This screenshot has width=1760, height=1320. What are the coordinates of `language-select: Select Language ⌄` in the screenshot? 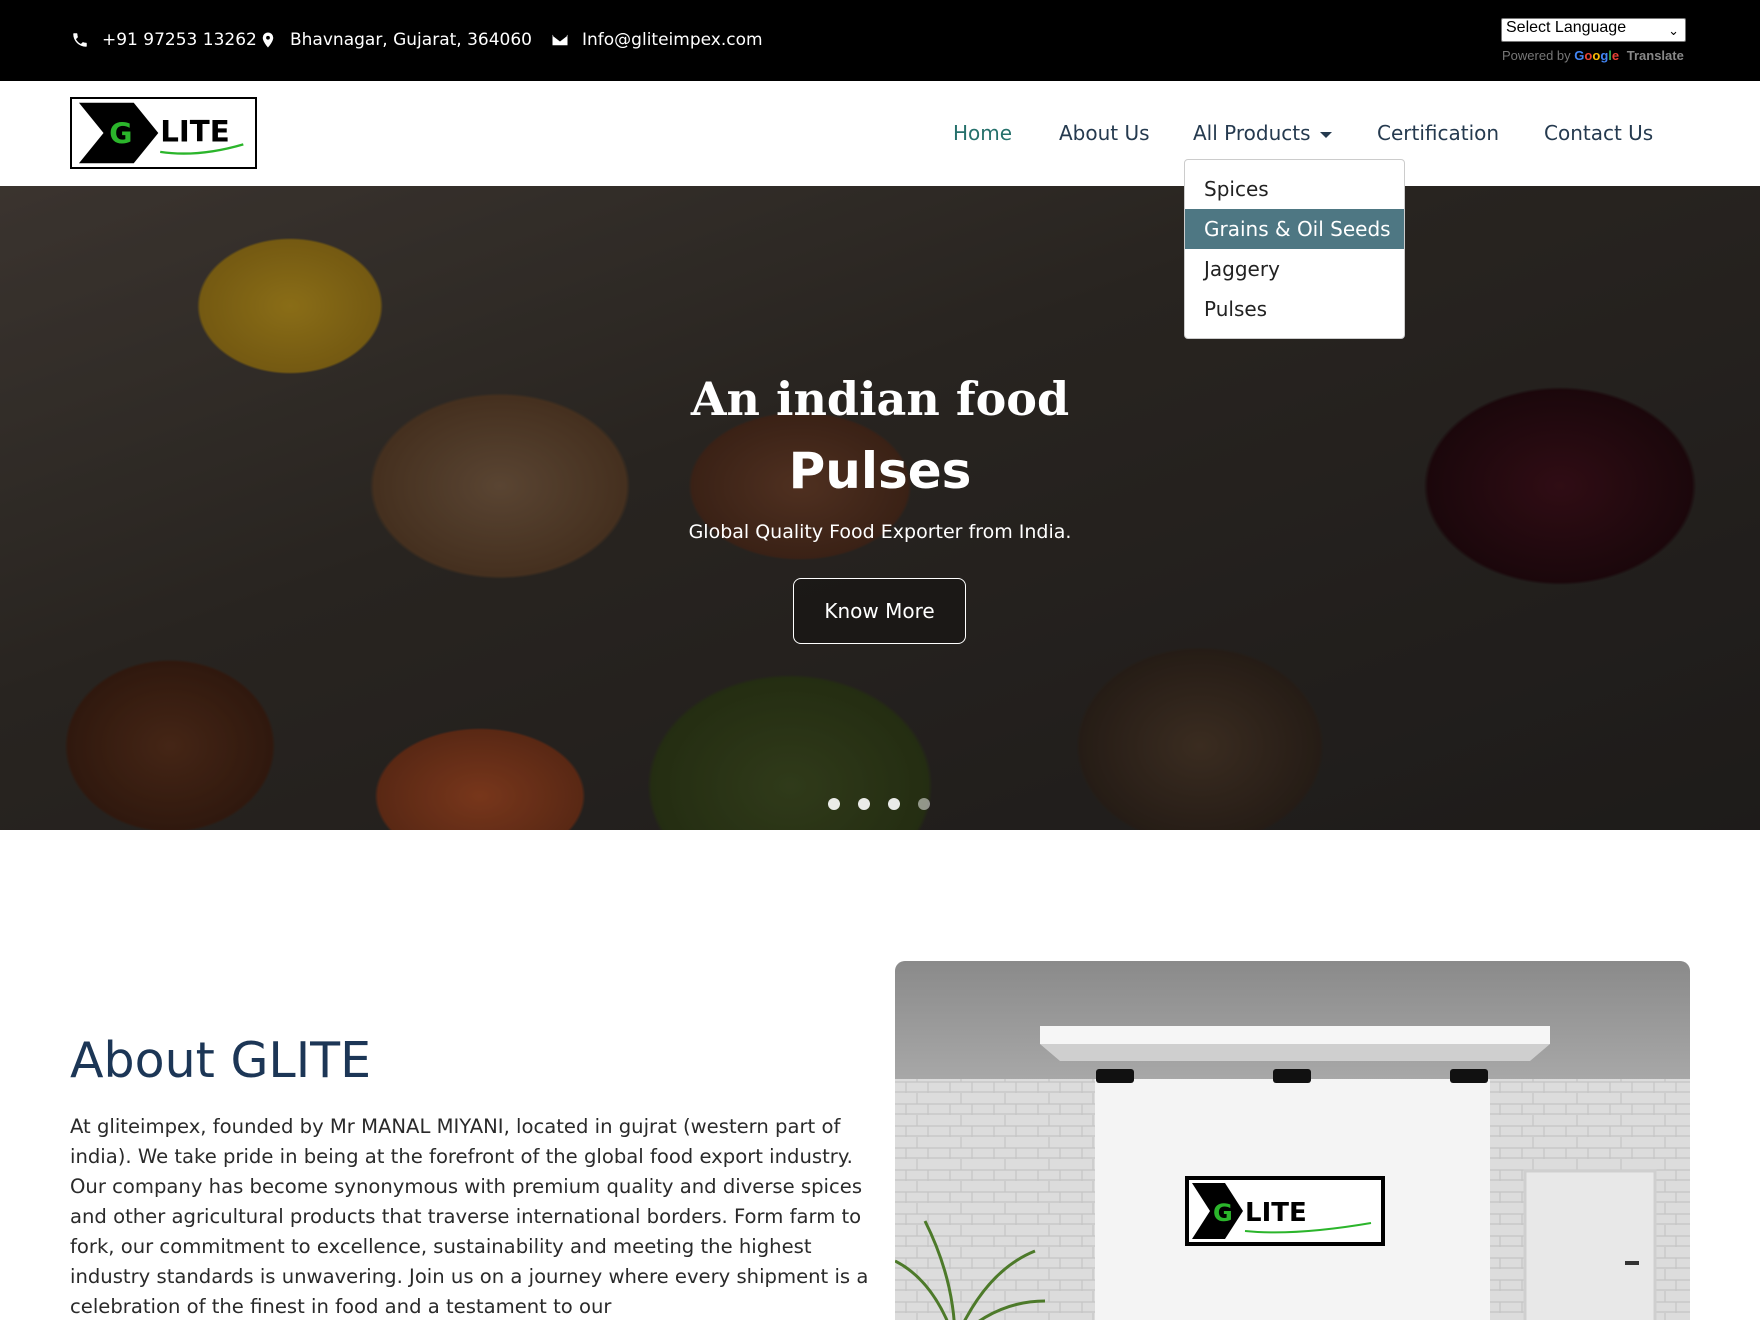 It's located at (1593, 30).